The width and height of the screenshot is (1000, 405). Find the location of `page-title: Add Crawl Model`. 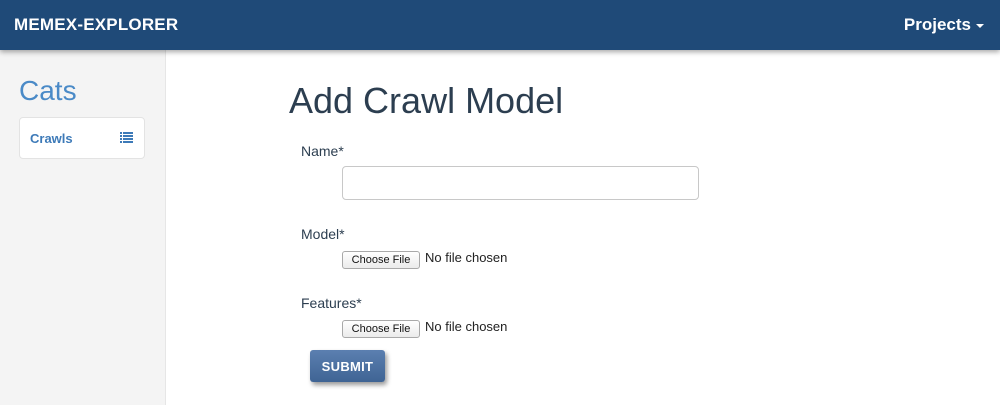

page-title: Add Crawl Model is located at coordinates (426, 100).